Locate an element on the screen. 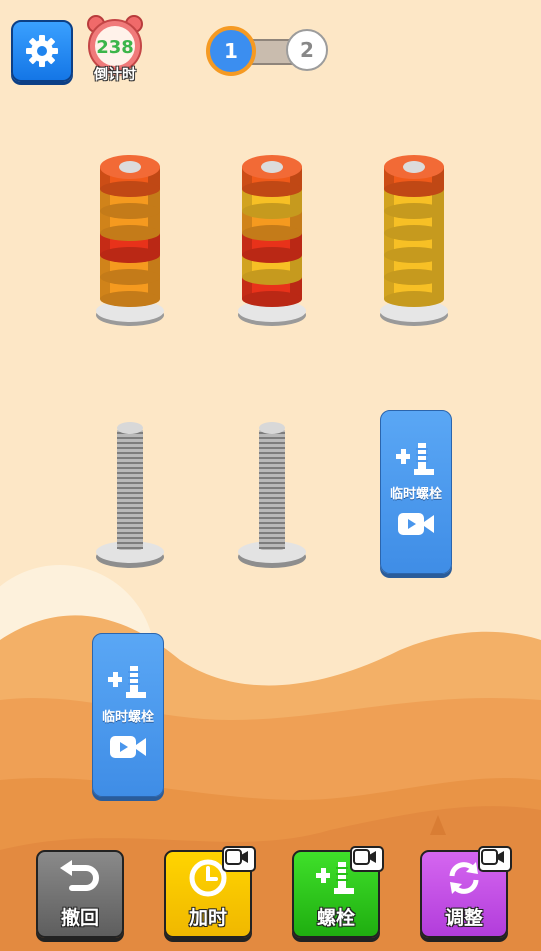 Image resolution: width=541 pixels, height=951 pixels. add-bolt-label: 螺栓 is located at coordinates (335, 918).